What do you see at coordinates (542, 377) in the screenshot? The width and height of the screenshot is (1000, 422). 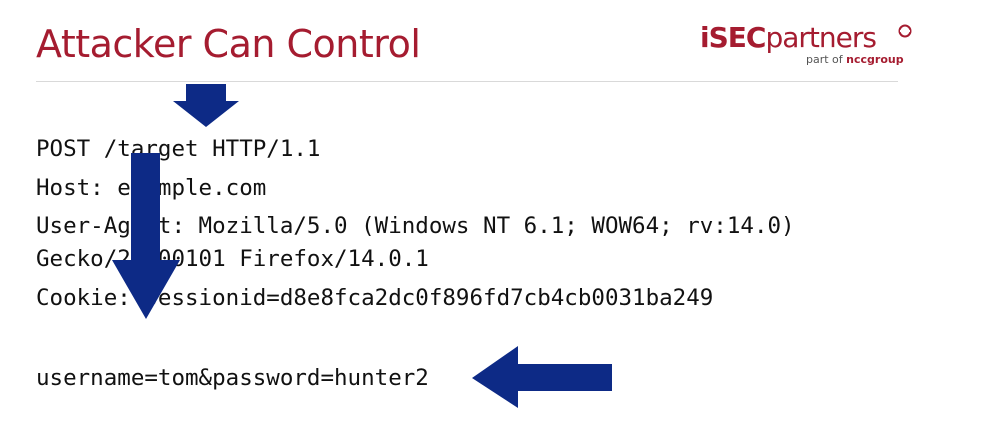 I see `left-arrow-icon` at bounding box center [542, 377].